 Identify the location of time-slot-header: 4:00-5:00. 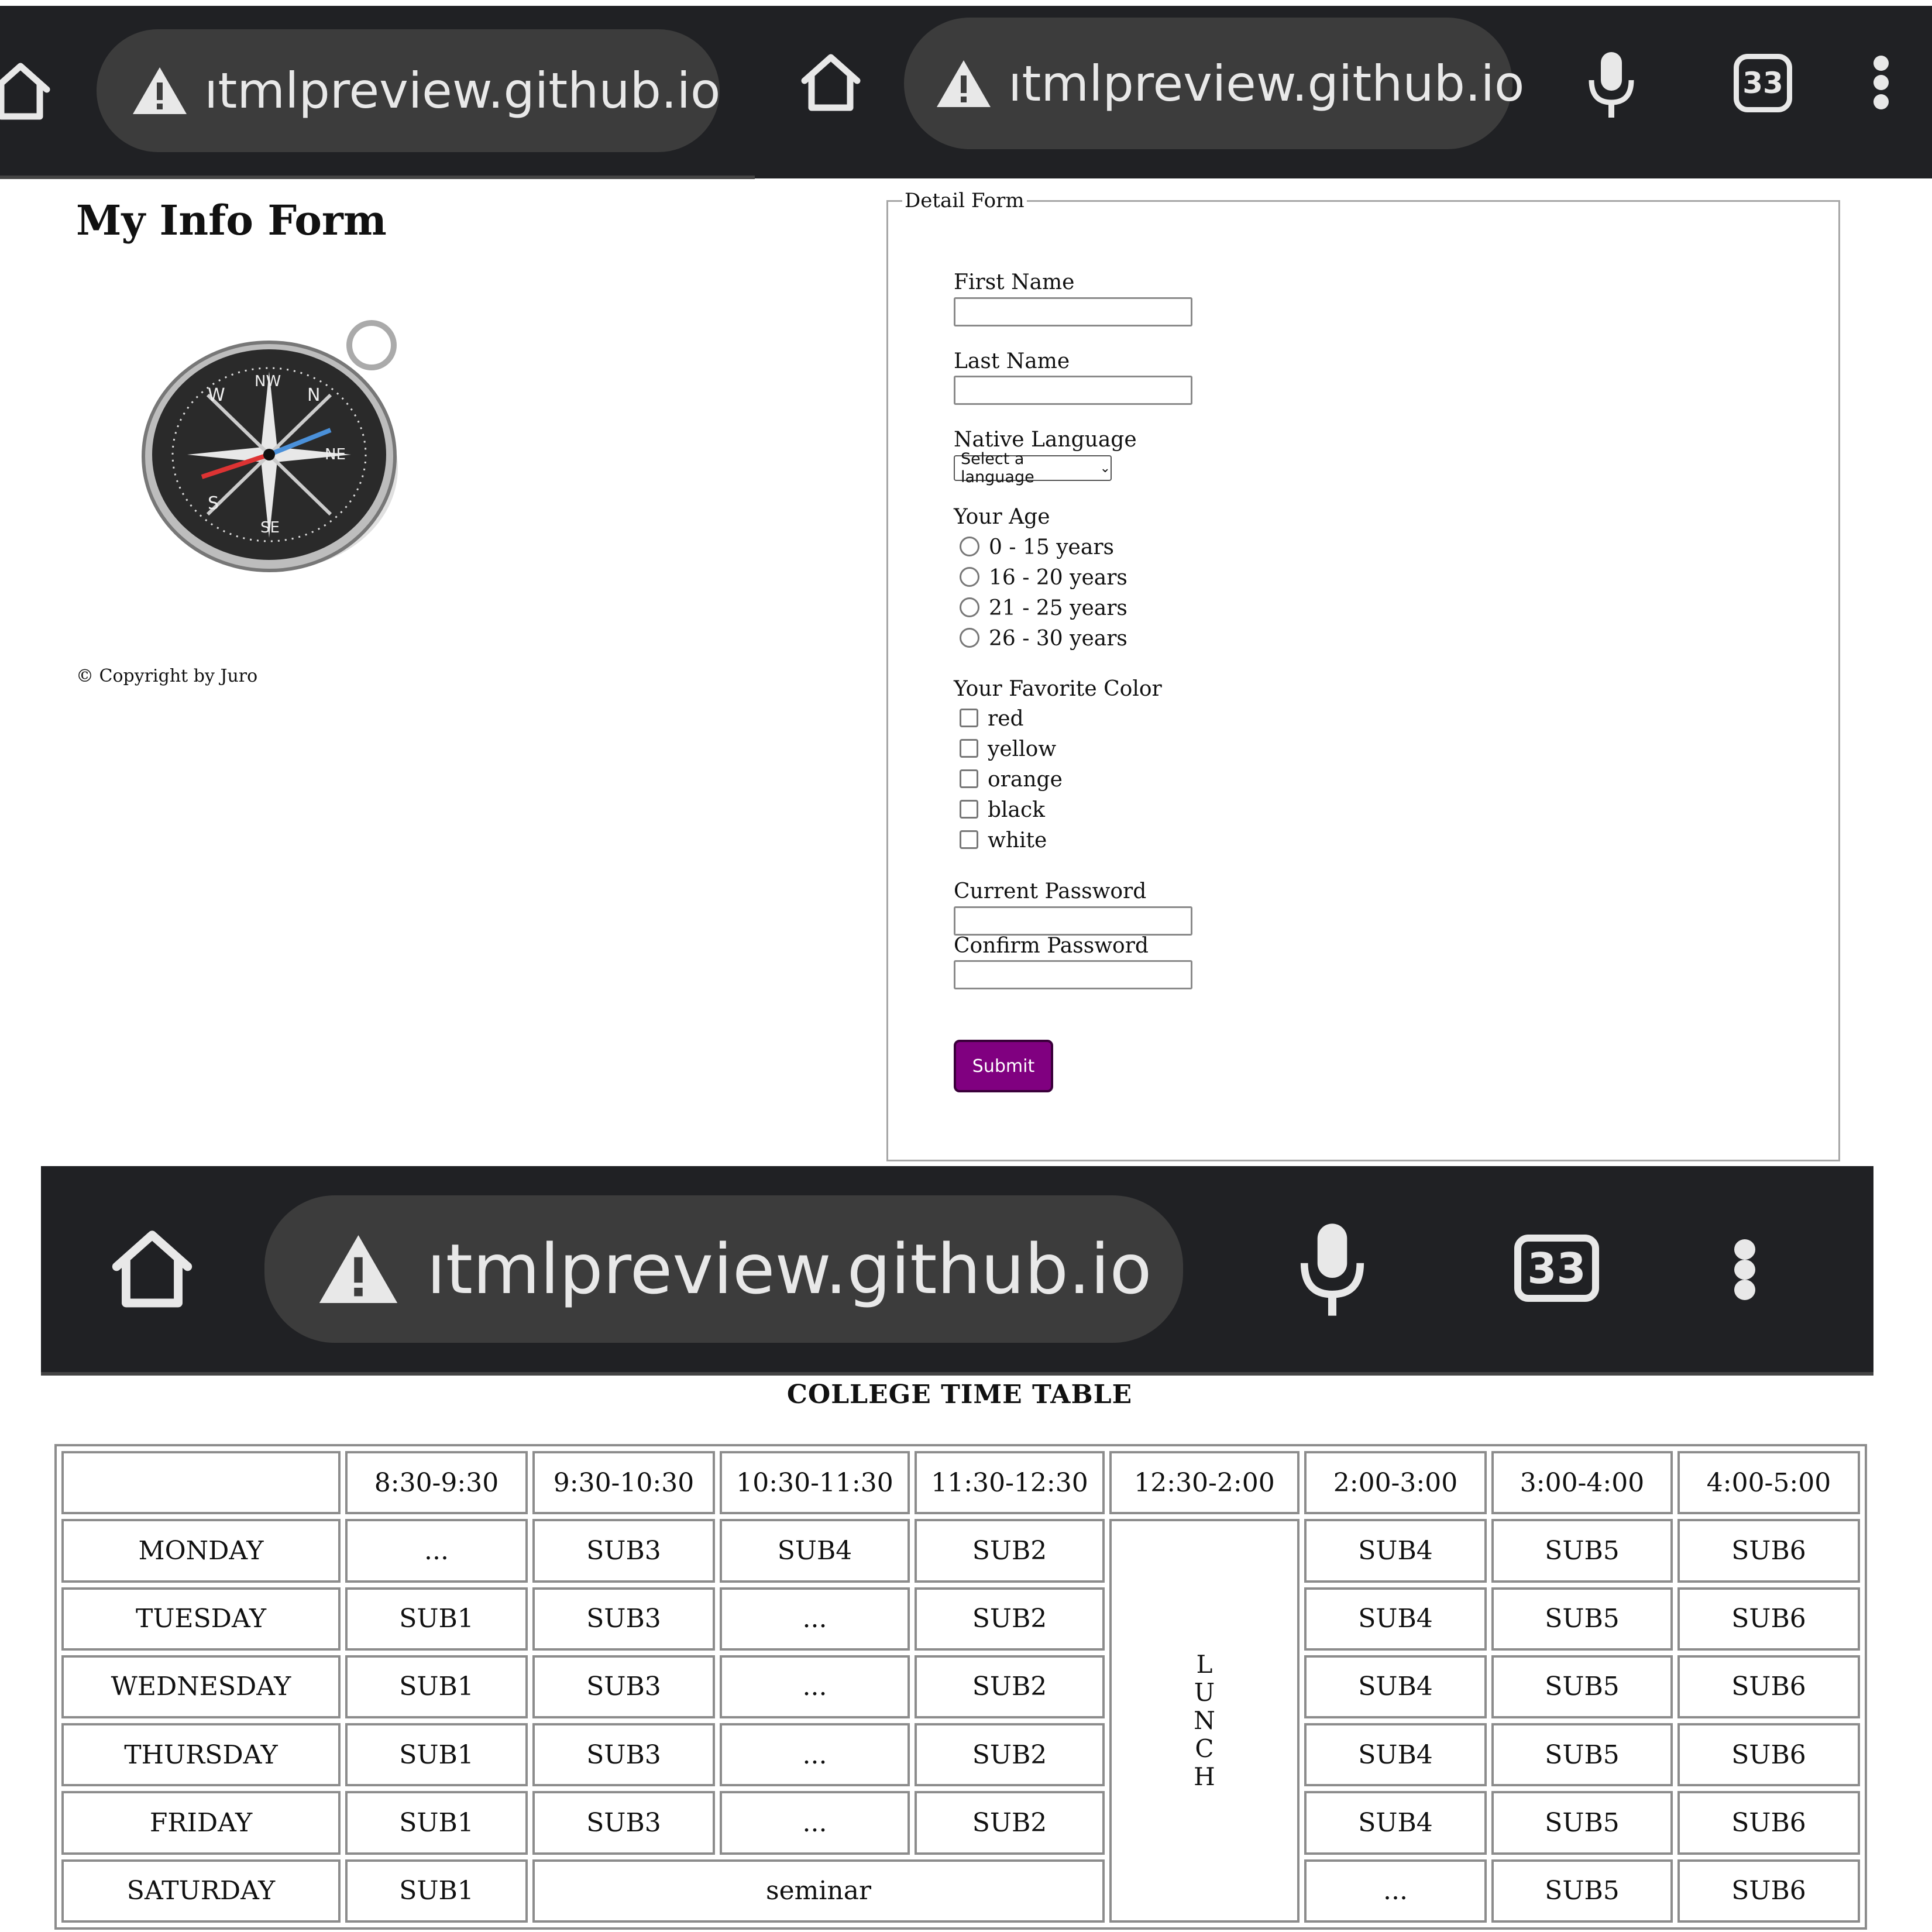
(1768, 1483).